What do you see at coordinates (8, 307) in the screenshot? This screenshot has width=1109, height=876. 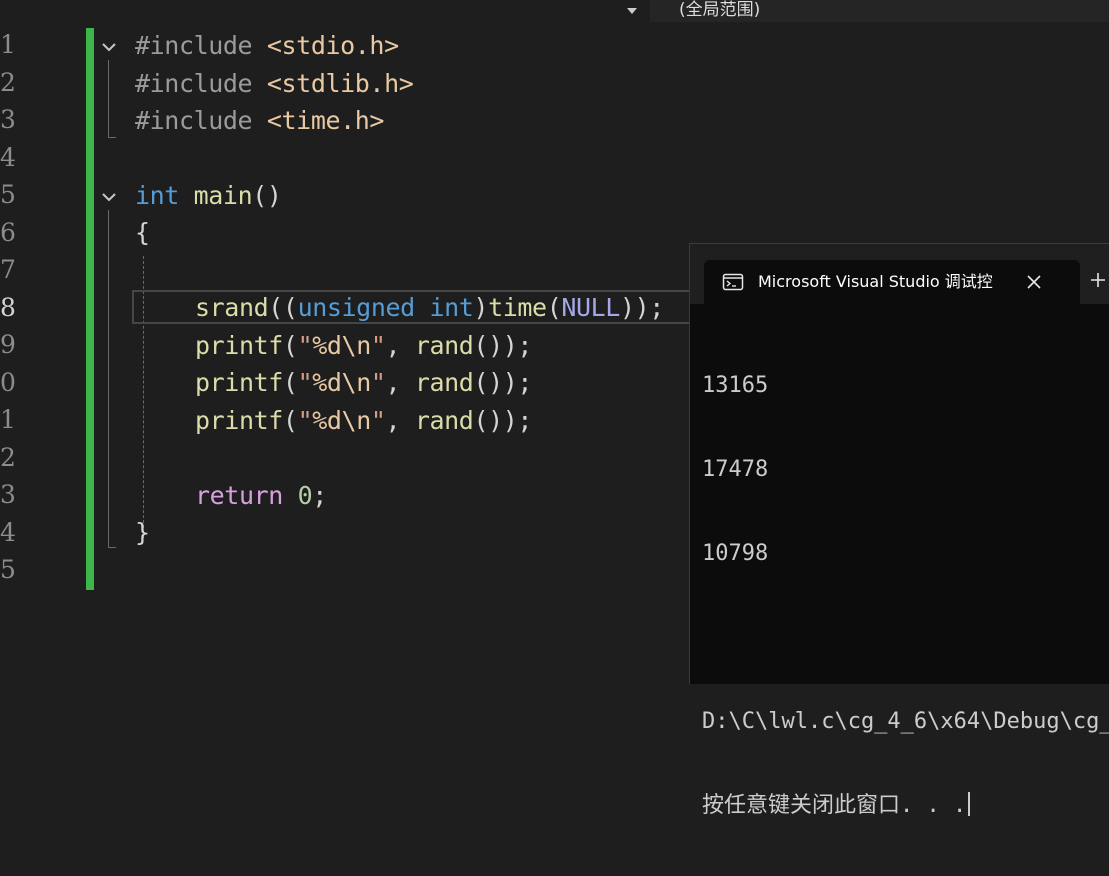 I see `line-number-current: 8` at bounding box center [8, 307].